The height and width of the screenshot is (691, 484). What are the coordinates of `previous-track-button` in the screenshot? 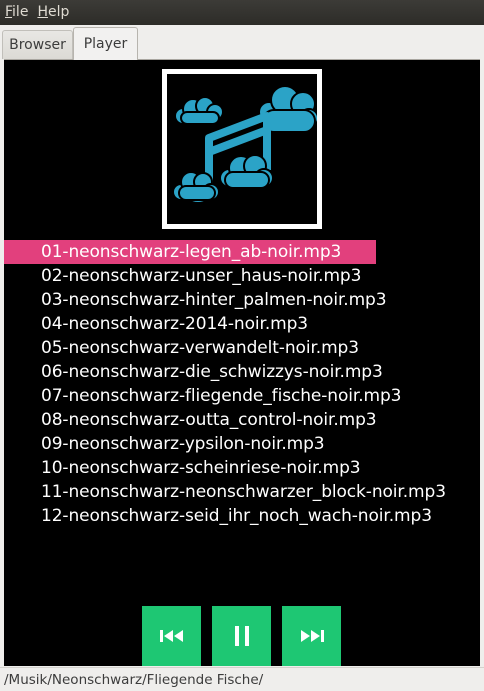 It's located at (171, 636).